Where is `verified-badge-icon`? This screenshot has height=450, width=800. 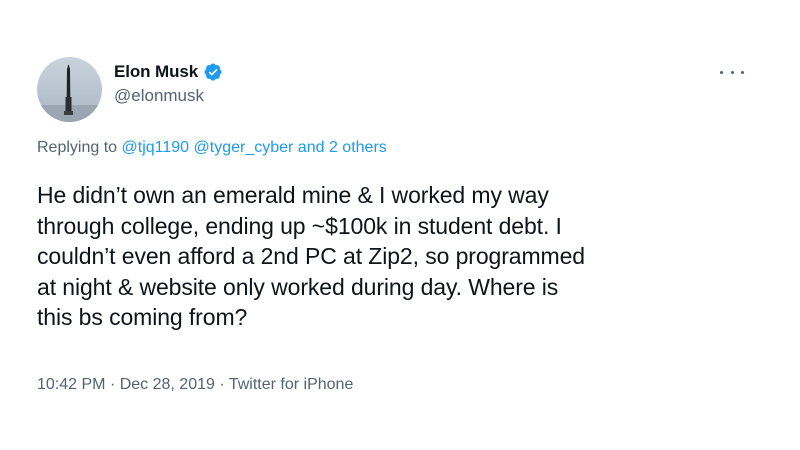 verified-badge-icon is located at coordinates (213, 72).